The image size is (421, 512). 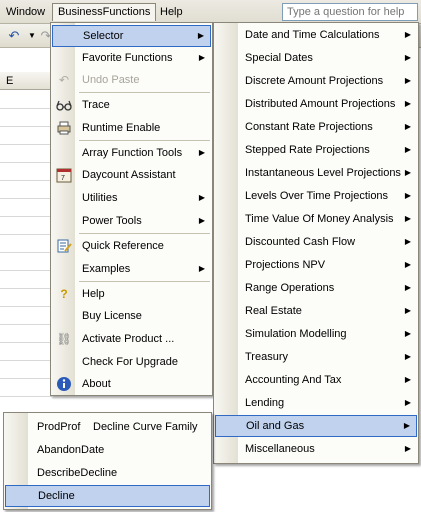 I want to click on menu-item-describedecline: DescribeDecline, so click(x=107, y=473).